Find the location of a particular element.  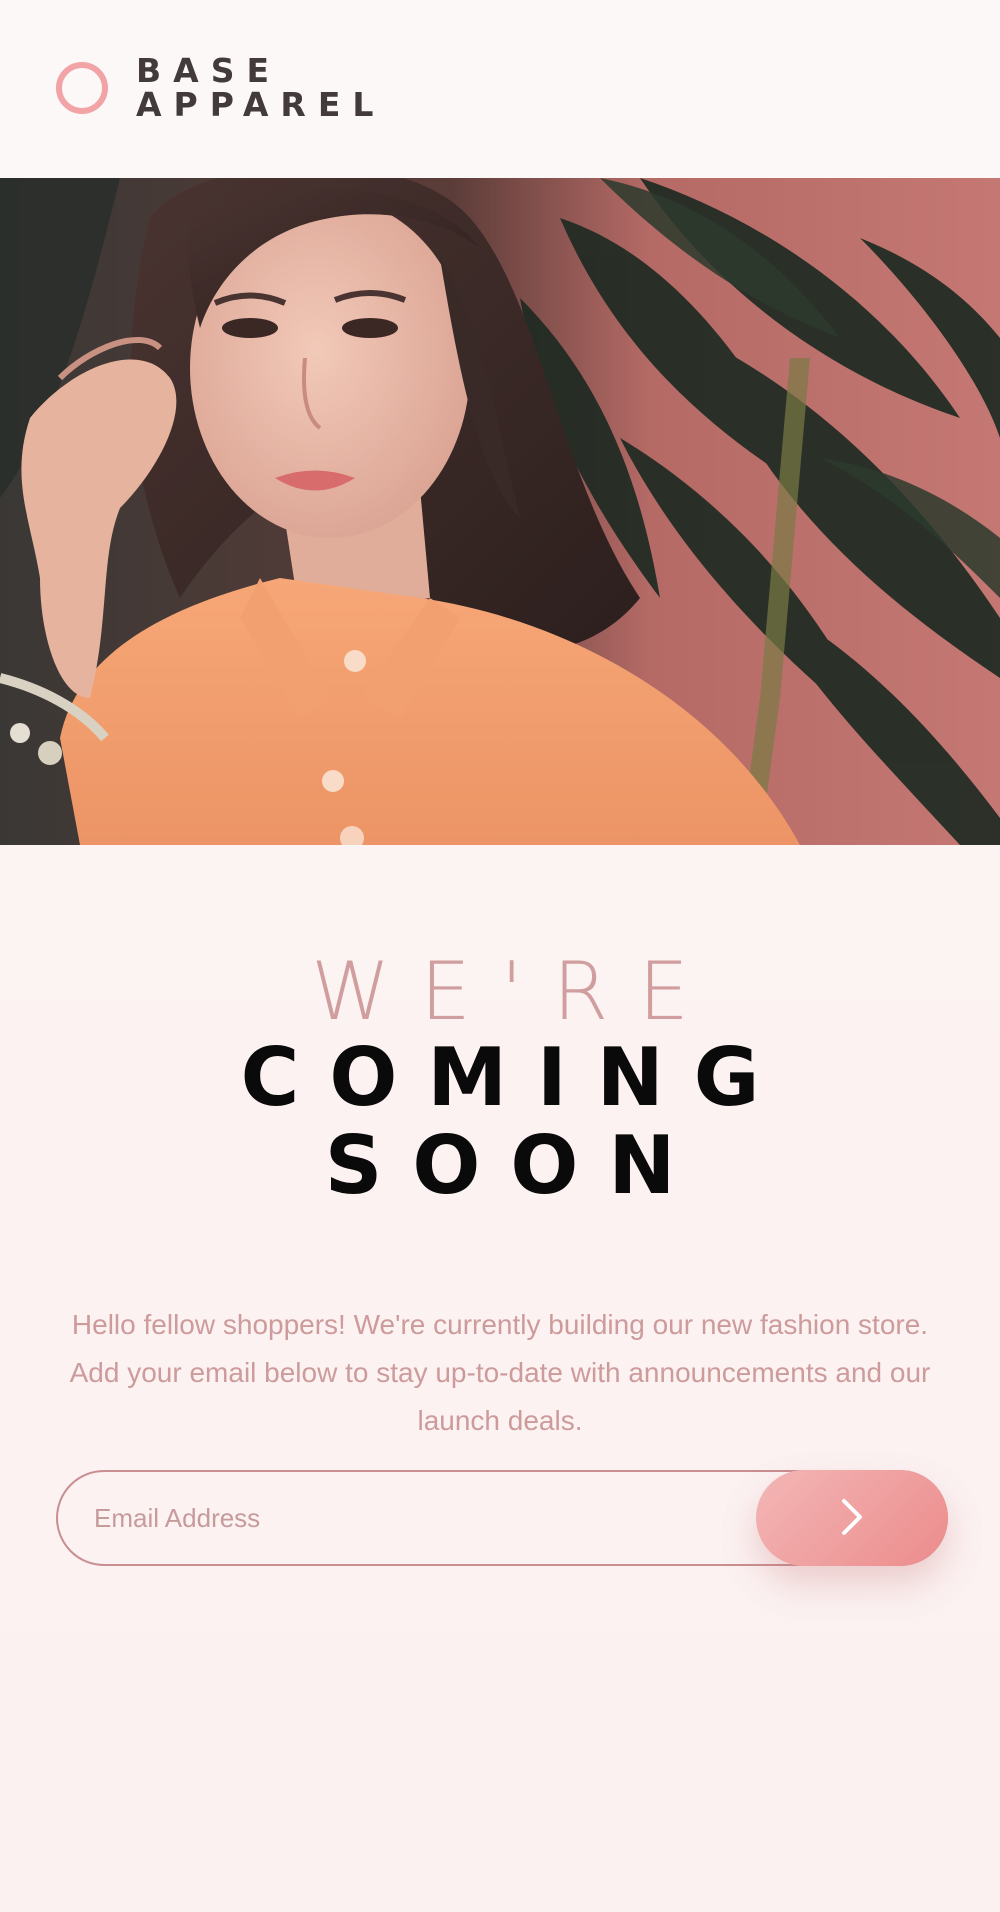

brand-logo: BASE APPAREL is located at coordinates (220, 88).